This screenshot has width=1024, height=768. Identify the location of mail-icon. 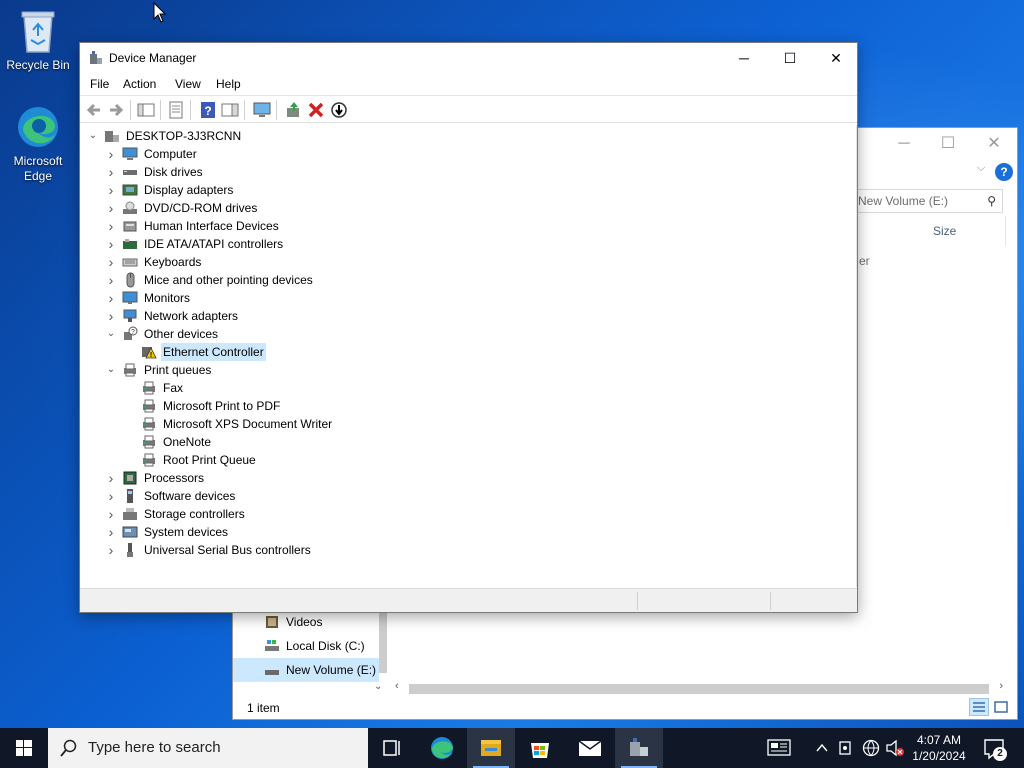
(590, 748).